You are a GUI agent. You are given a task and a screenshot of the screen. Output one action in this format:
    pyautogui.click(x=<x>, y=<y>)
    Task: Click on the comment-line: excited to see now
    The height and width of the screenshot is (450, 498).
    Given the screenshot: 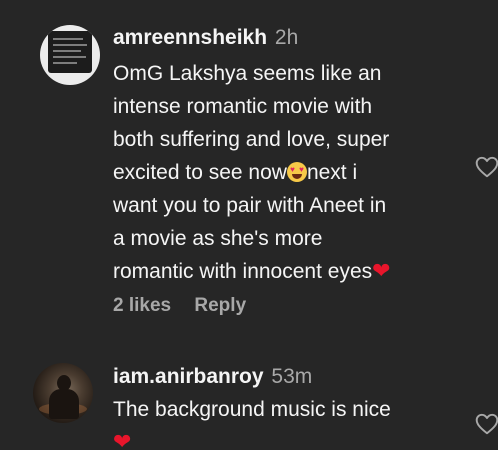 What is the action you would take?
    pyautogui.click(x=200, y=172)
    